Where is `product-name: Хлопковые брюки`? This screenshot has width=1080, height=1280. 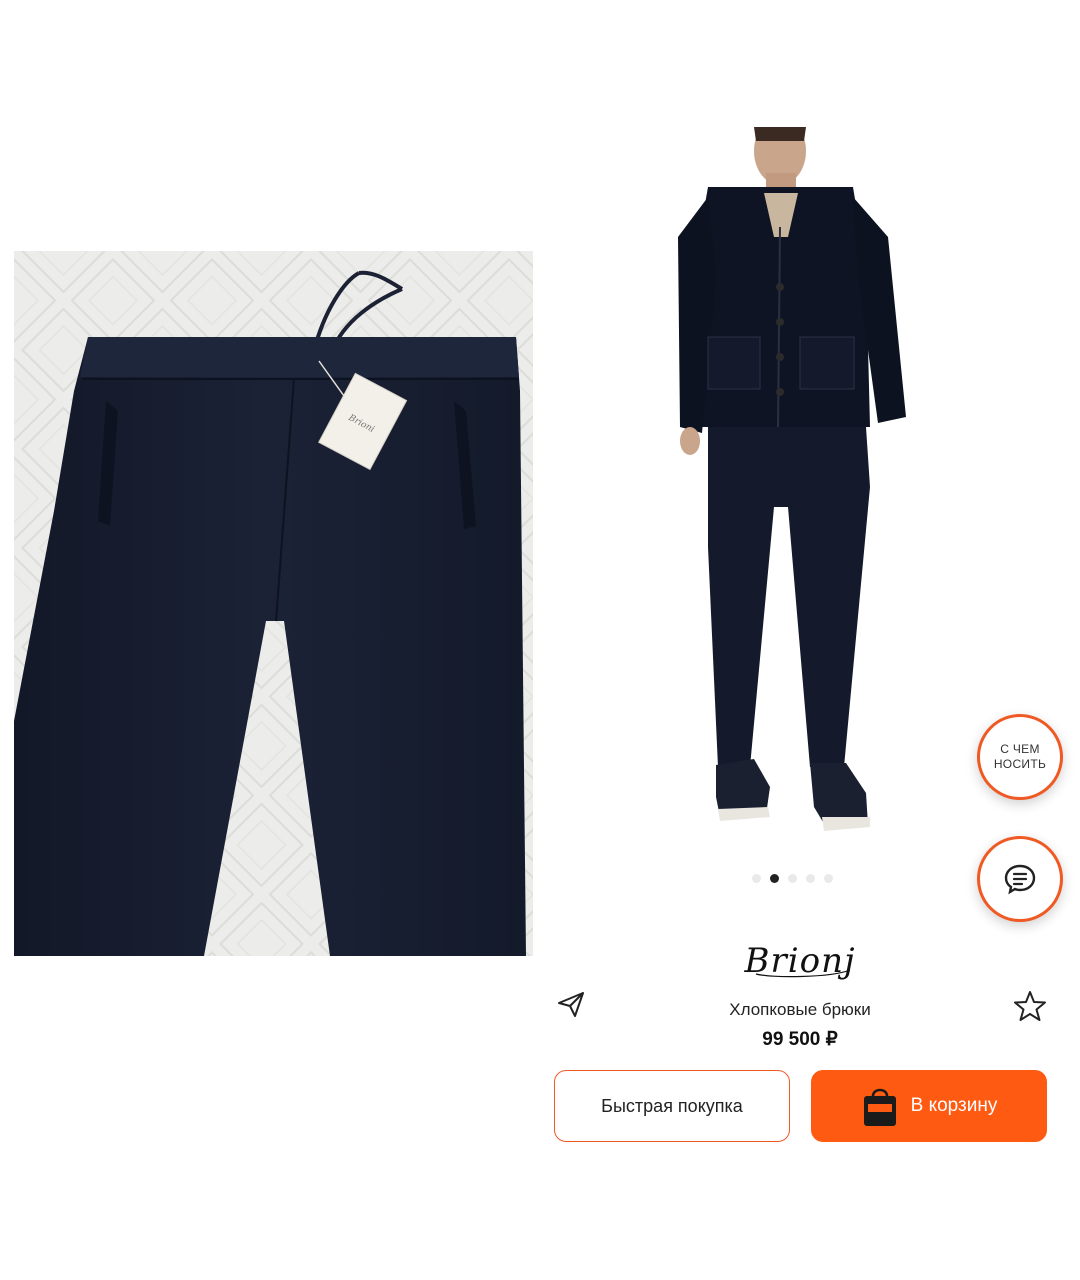
product-name: Хлопковые брюки is located at coordinates (800, 1009).